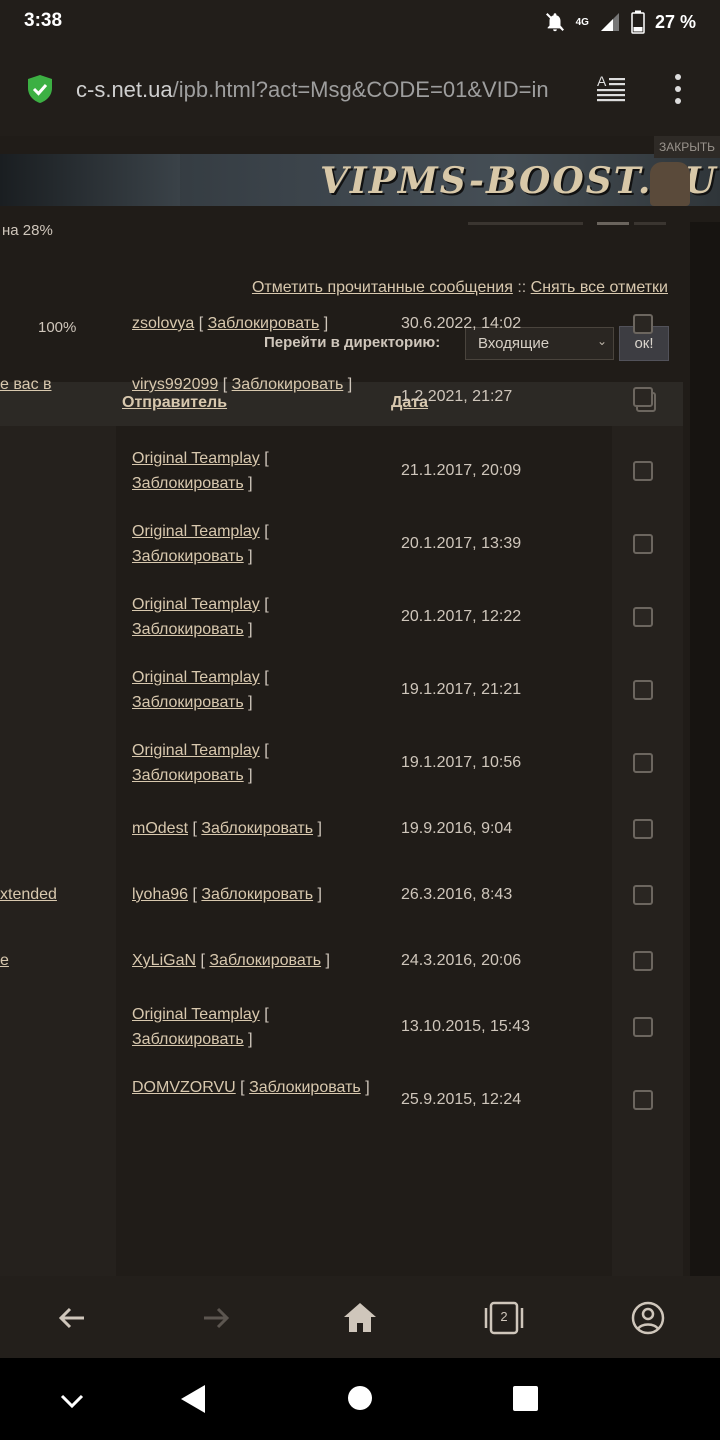  I want to click on directory-selected: Входящие, so click(514, 343).